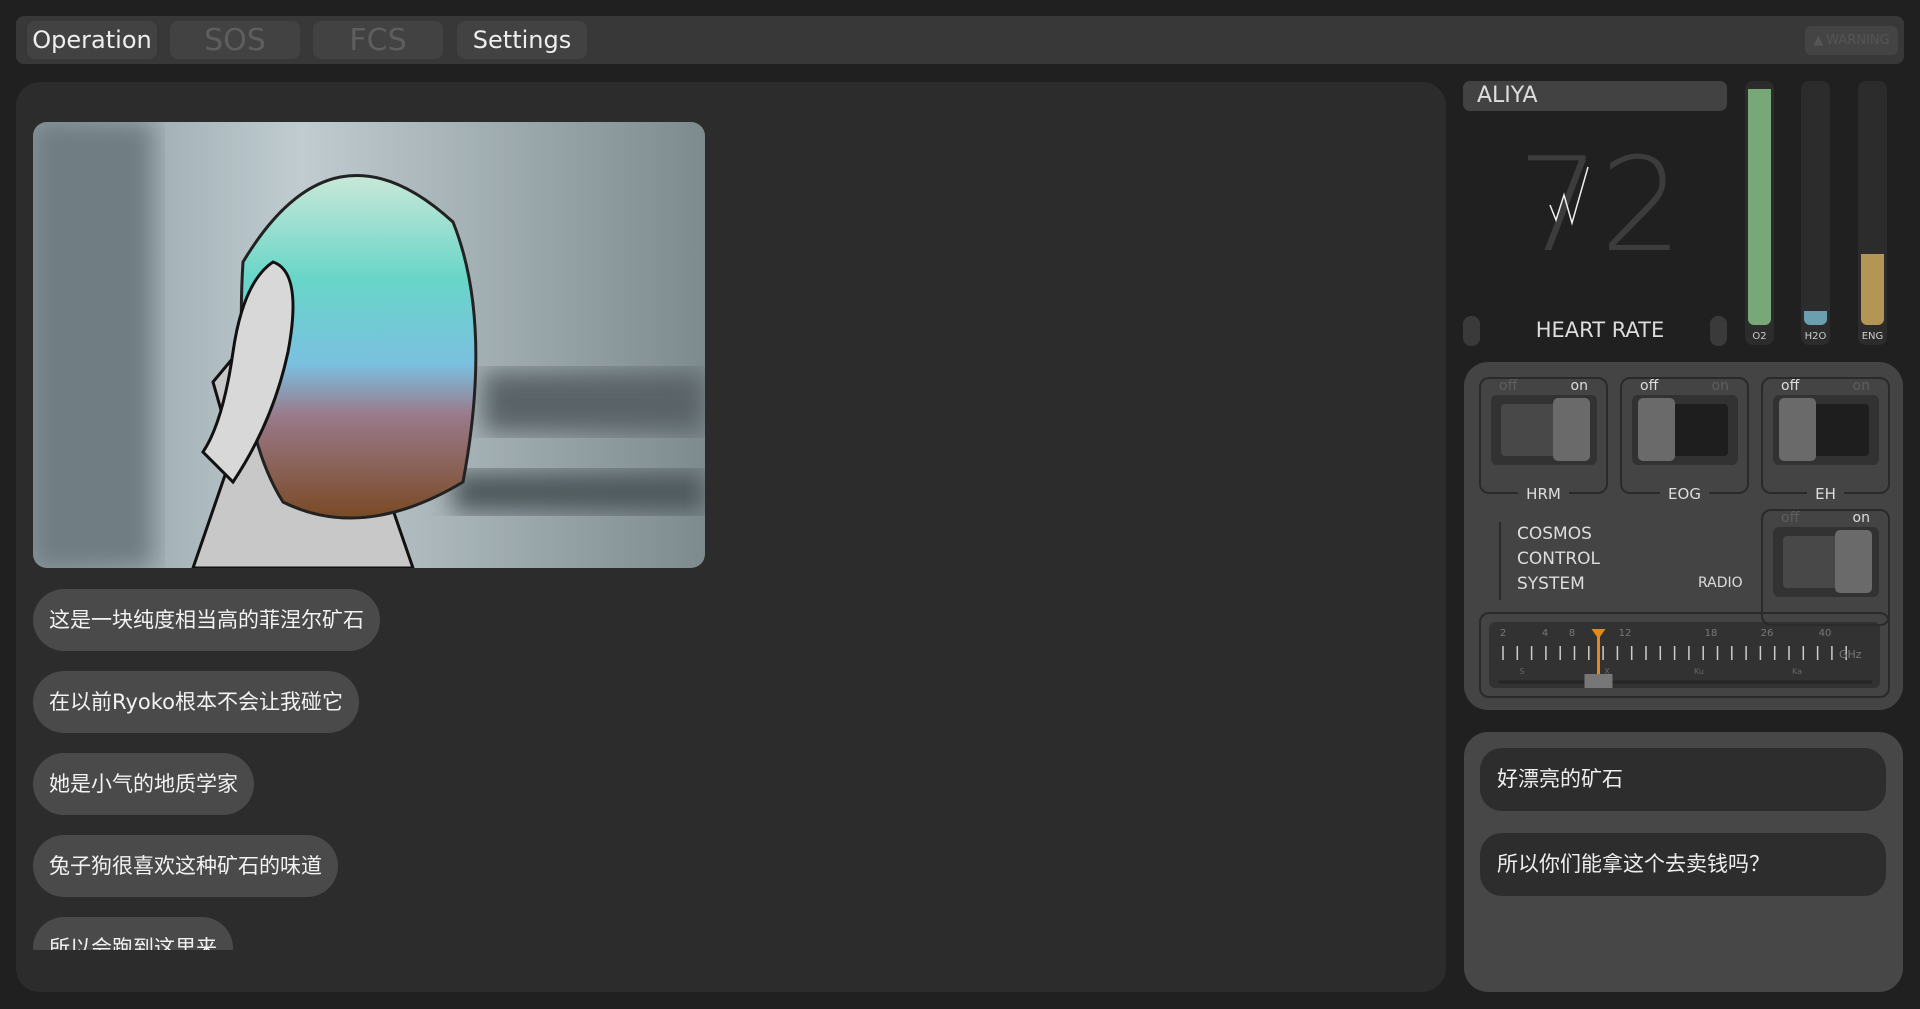 This screenshot has width=1920, height=1009. Describe the element at coordinates (1815, 213) in the screenshot. I see `gauge-h2o: H2O` at that location.